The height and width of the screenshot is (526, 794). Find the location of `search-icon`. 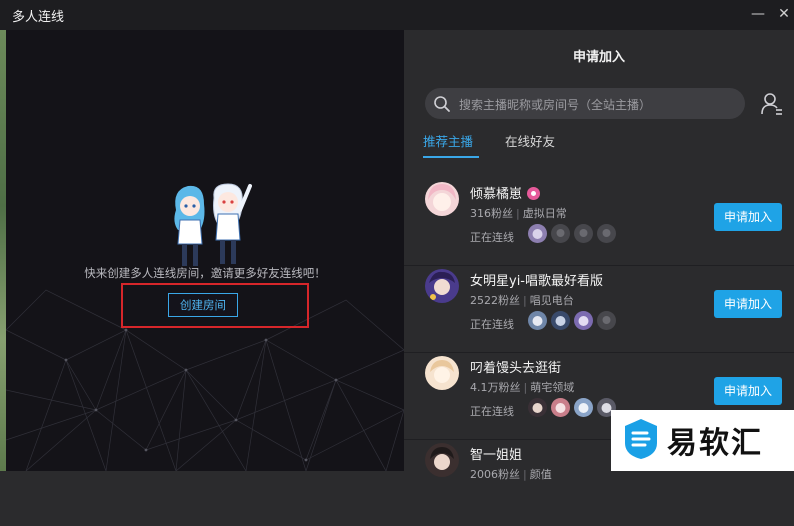

search-icon is located at coordinates (442, 104).